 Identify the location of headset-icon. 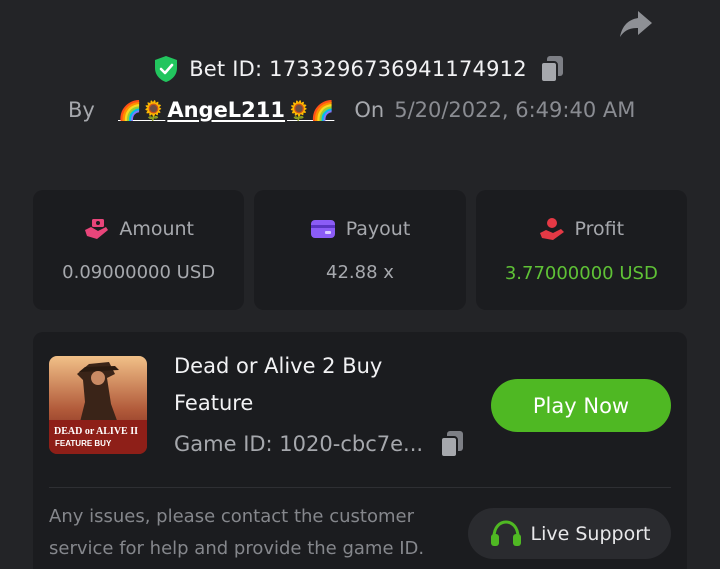
(505, 532).